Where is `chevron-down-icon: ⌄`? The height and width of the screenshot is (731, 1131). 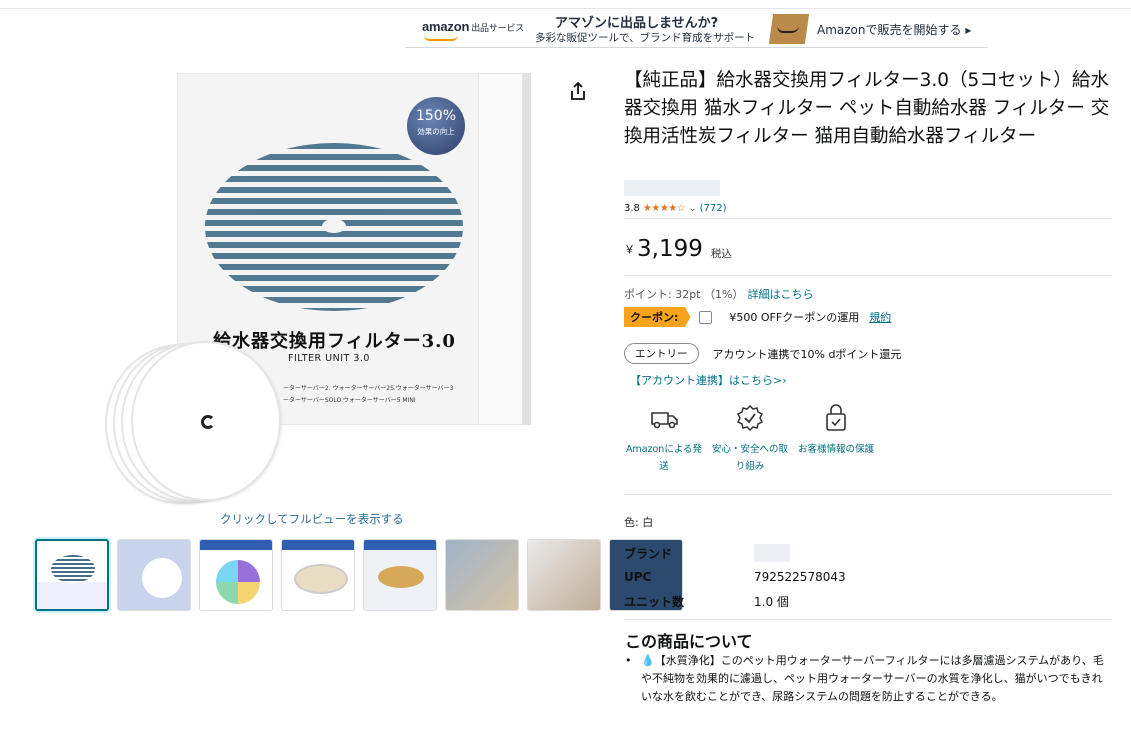 chevron-down-icon: ⌄ is located at coordinates (692, 208).